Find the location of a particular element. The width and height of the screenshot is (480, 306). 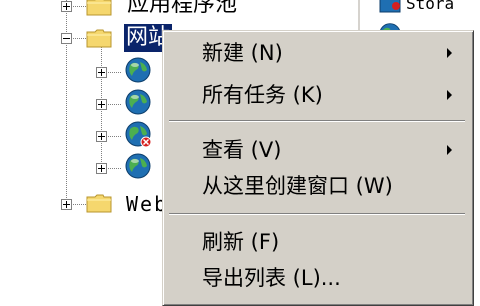

menu-item-label: 新建 (N) is located at coordinates (242, 53).